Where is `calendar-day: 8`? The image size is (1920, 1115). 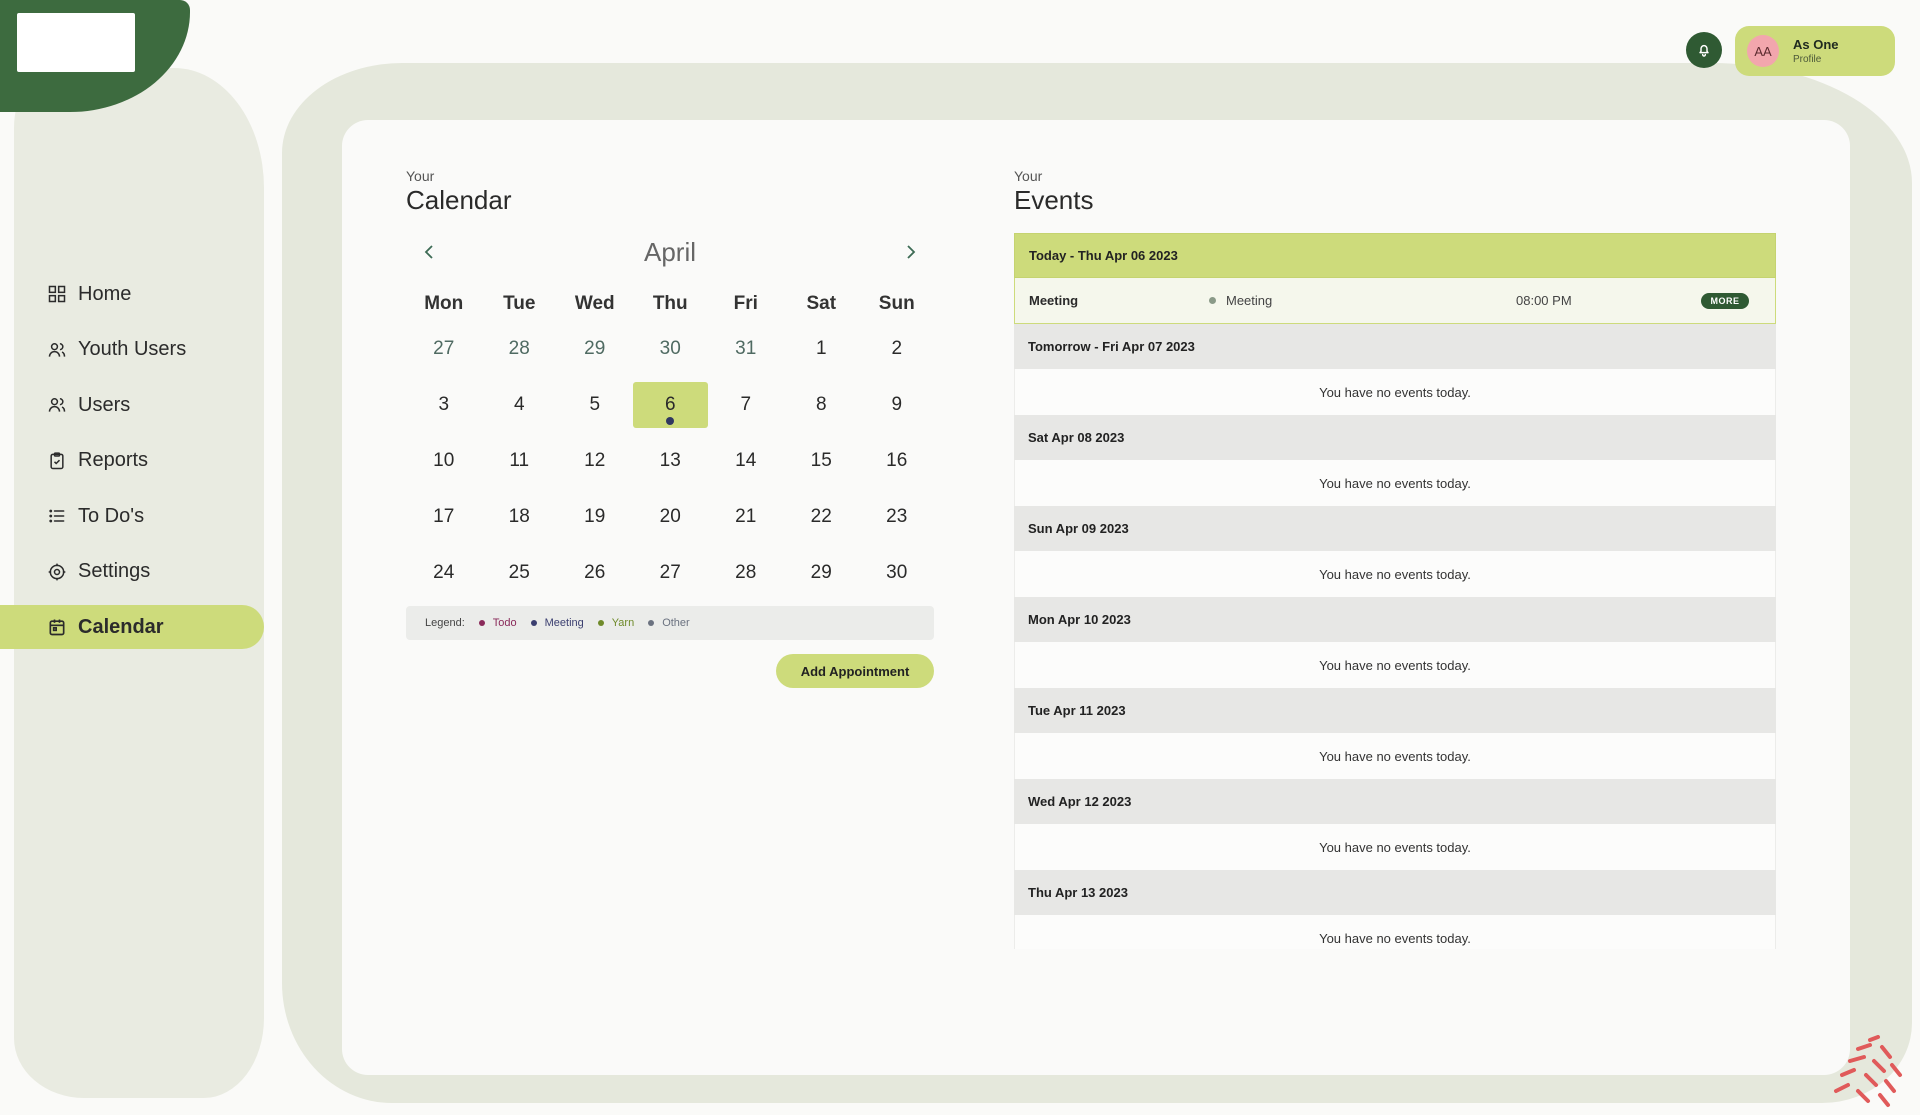
calendar-day: 8 is located at coordinates (822, 405).